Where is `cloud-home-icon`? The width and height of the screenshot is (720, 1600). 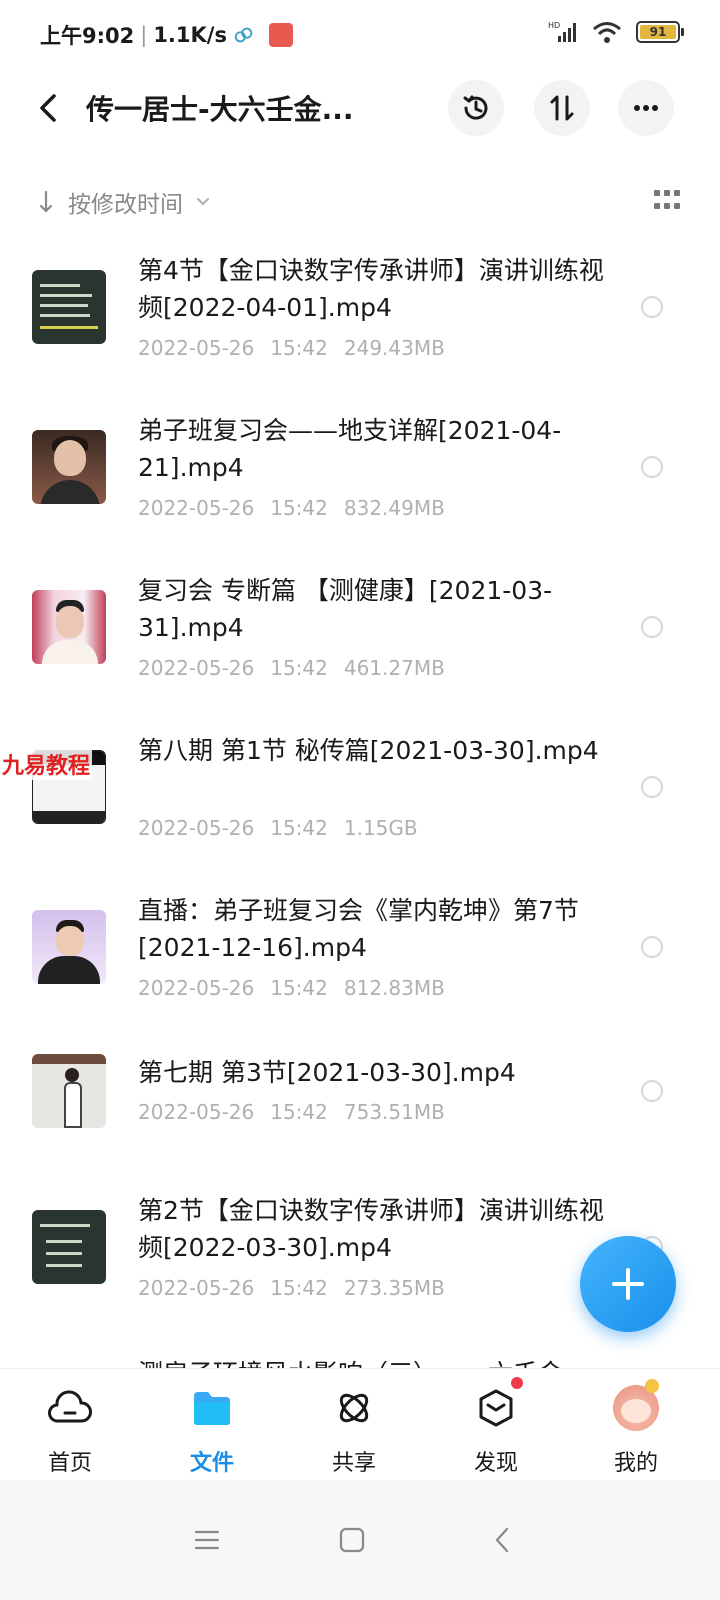
cloud-home-icon is located at coordinates (70, 1408).